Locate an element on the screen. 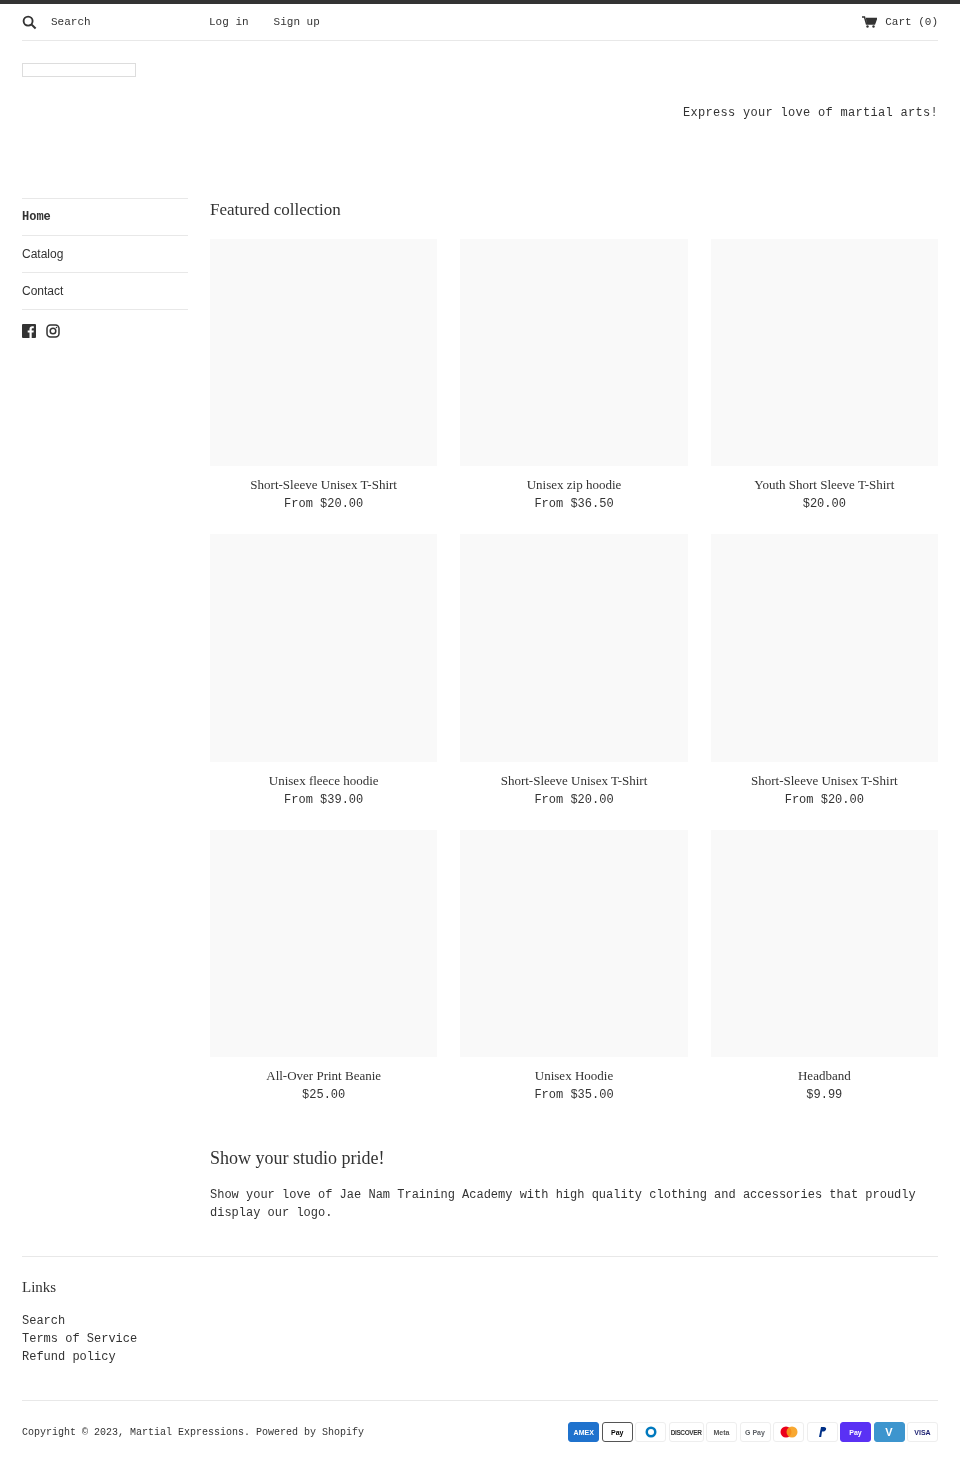  cart-icon is located at coordinates (870, 22).